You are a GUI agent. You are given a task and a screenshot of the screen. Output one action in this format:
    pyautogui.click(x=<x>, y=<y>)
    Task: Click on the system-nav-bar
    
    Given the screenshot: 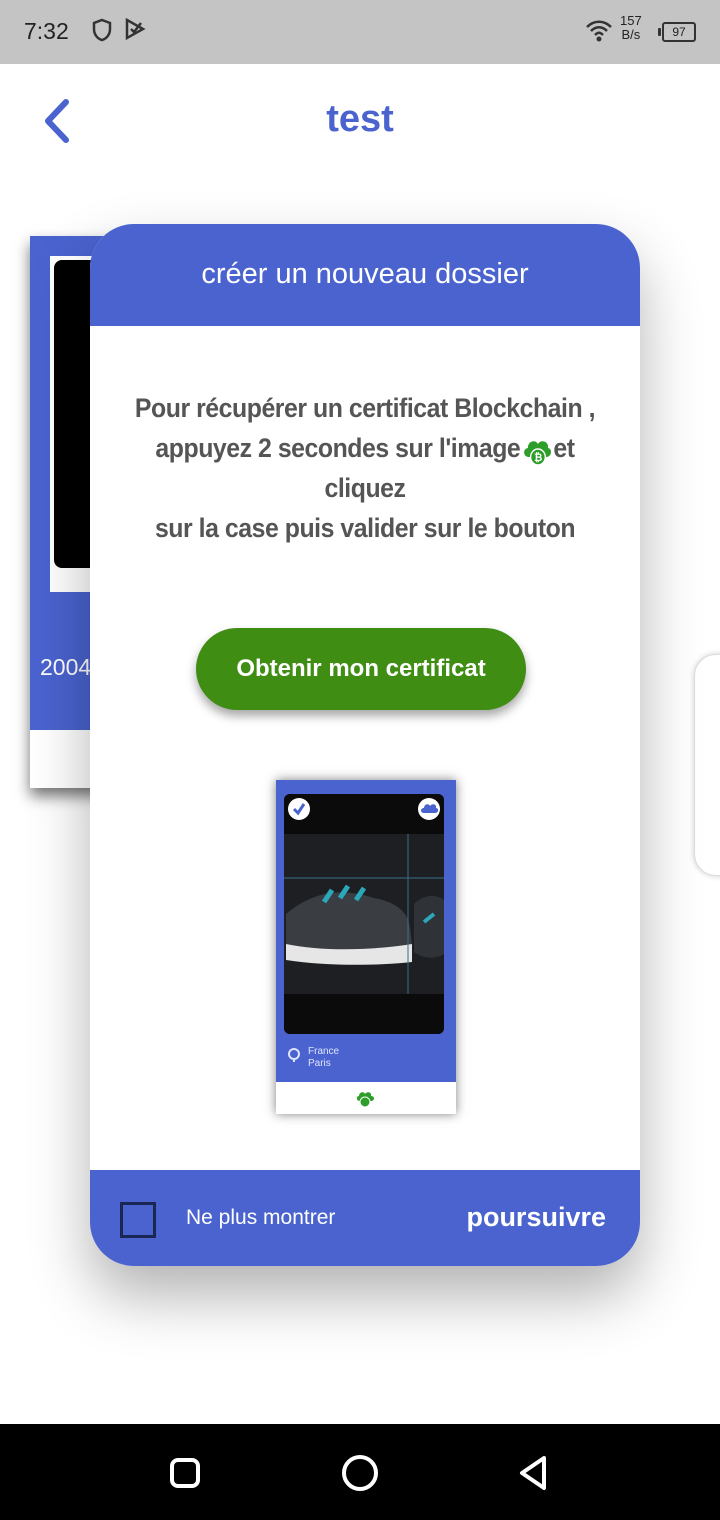 What is the action you would take?
    pyautogui.click(x=360, y=1472)
    